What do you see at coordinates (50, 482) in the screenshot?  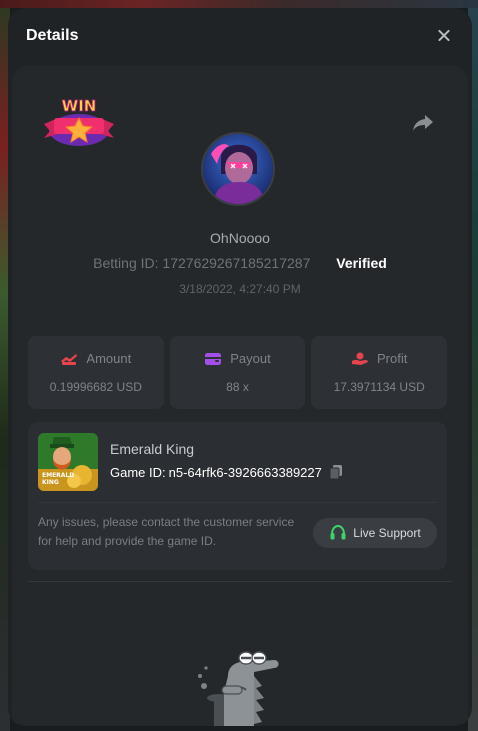 I see `game-thumb-text-2: KING` at bounding box center [50, 482].